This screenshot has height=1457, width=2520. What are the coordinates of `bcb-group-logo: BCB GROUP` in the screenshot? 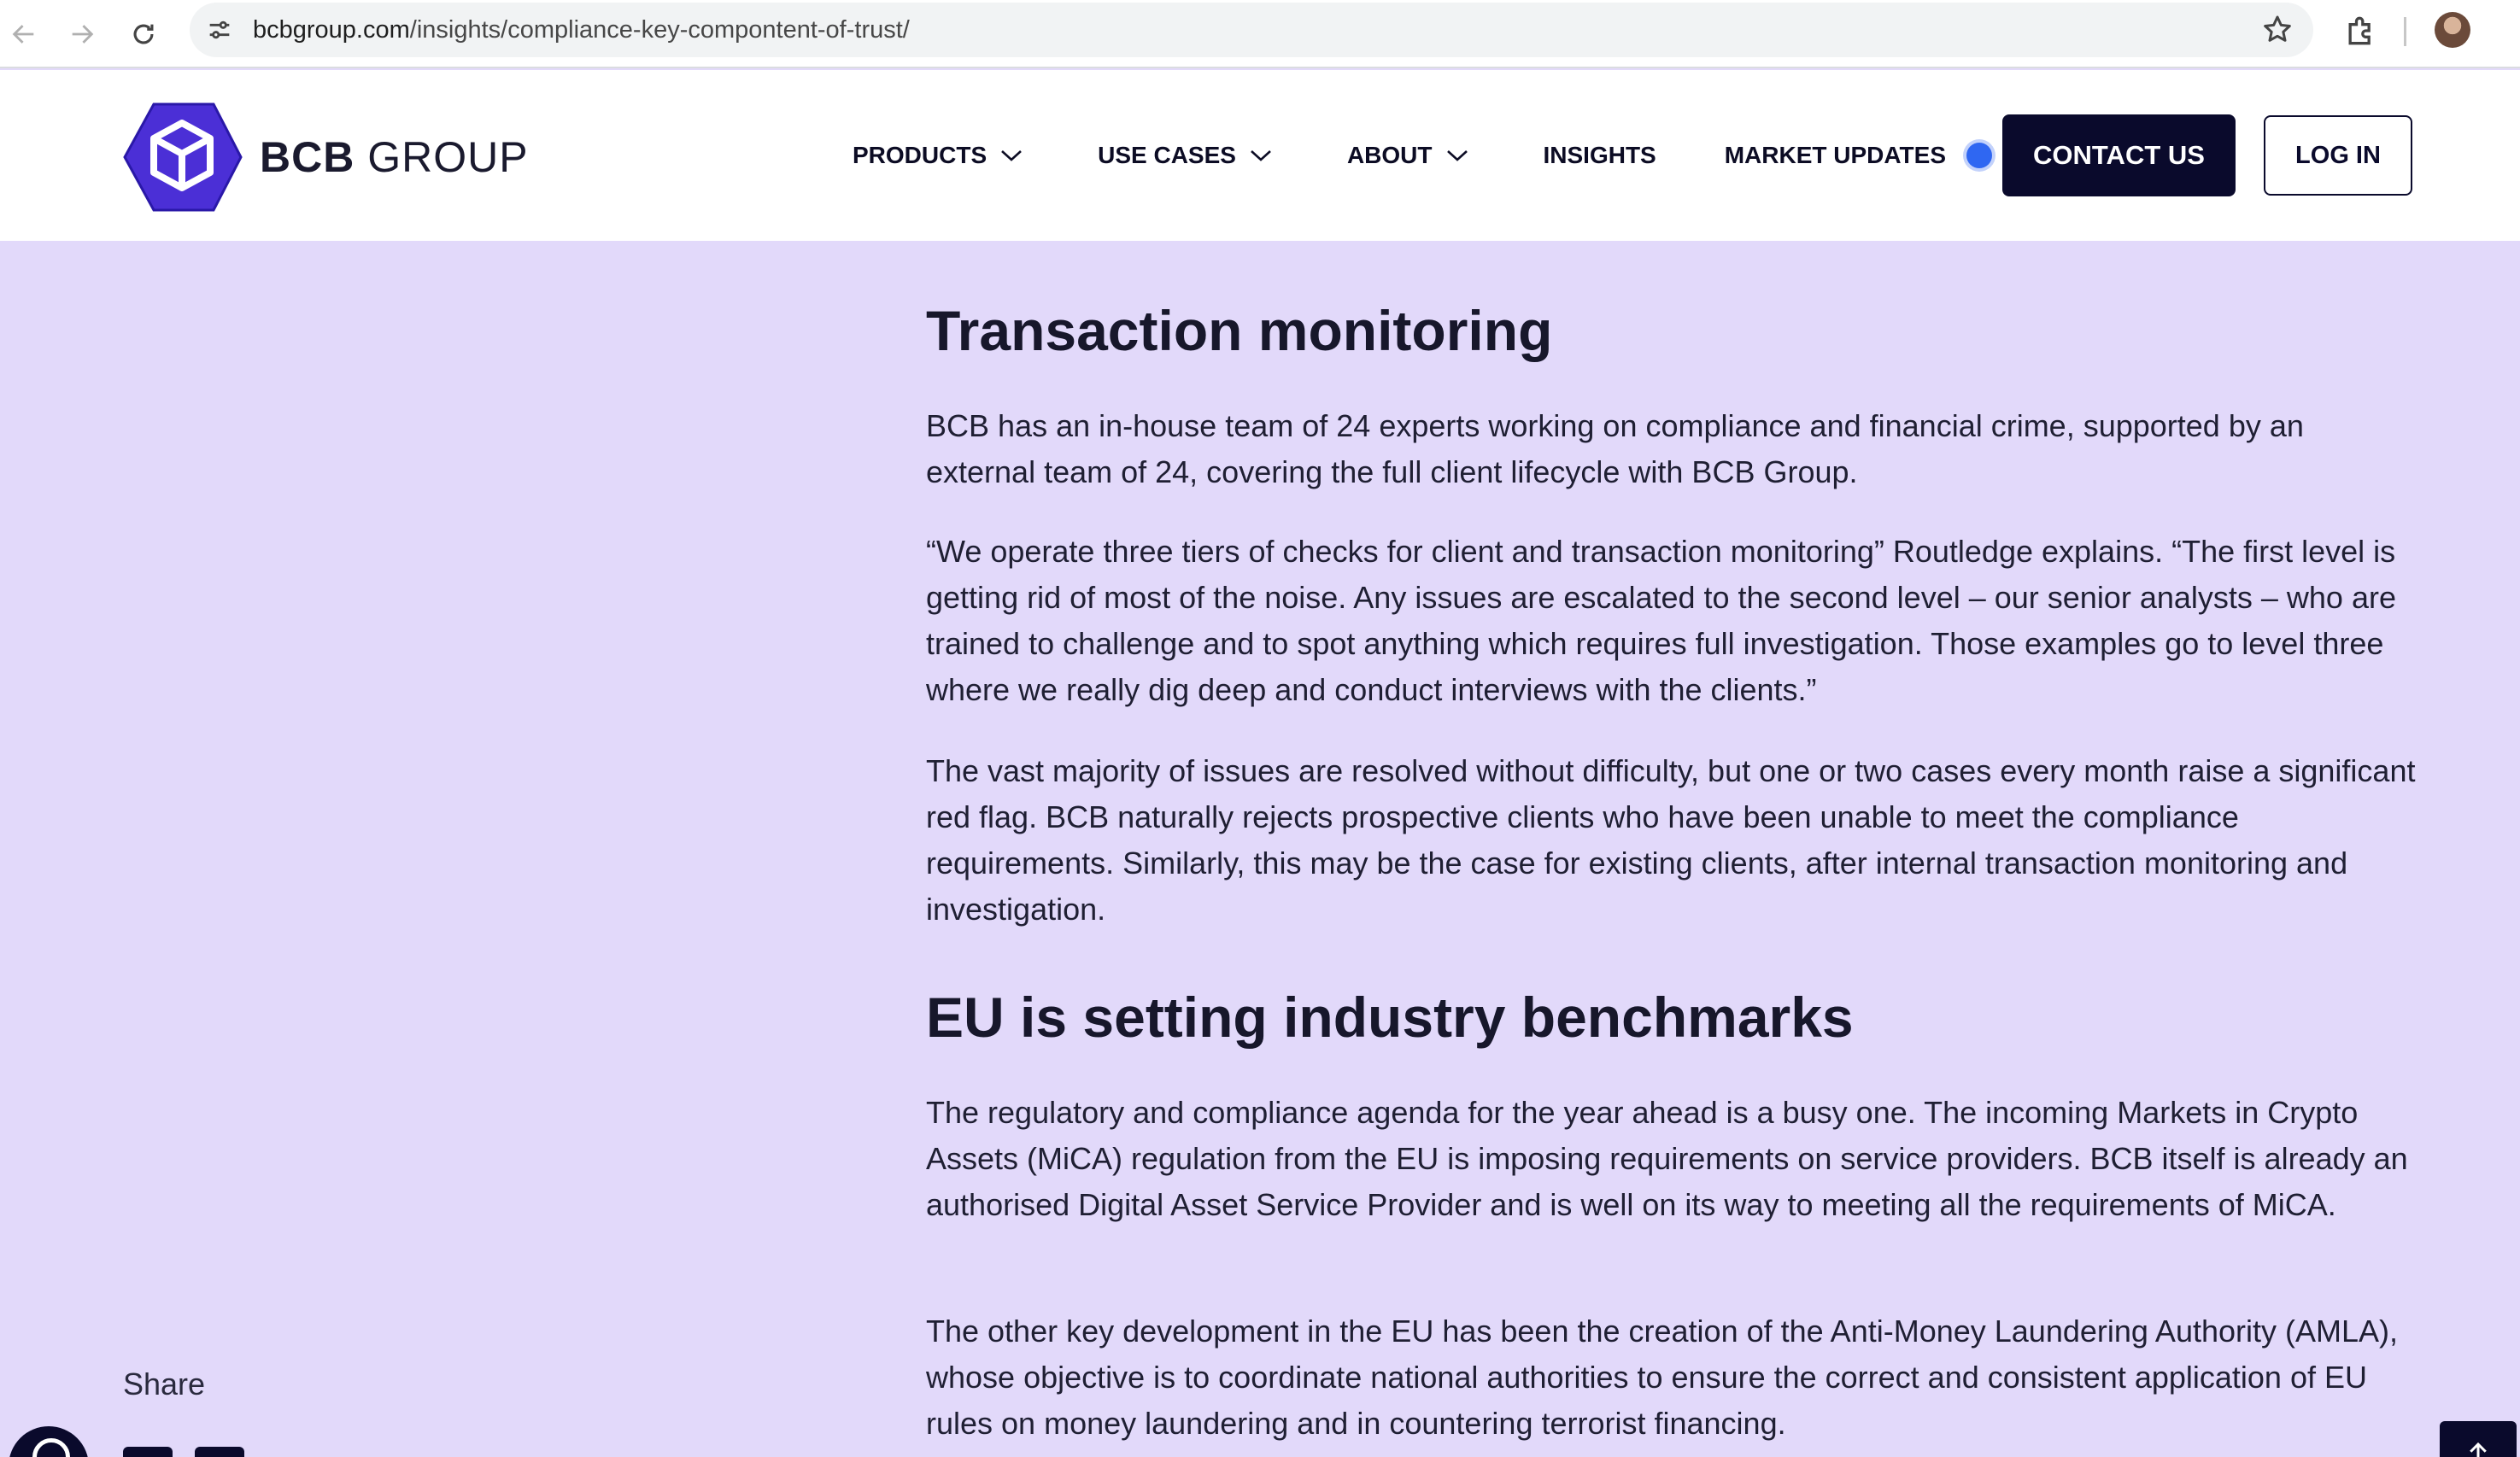 It's located at (325, 157).